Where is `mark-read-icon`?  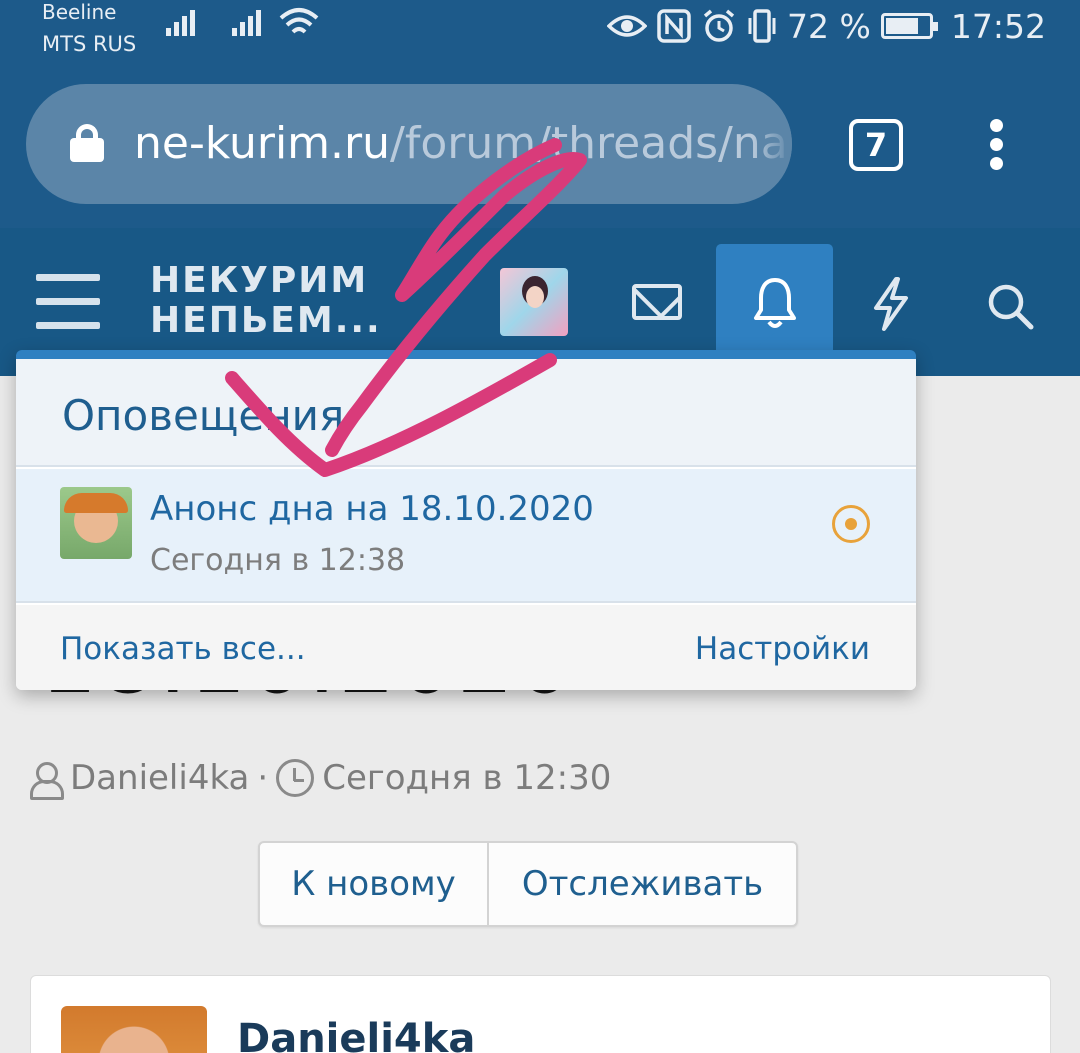 mark-read-icon is located at coordinates (851, 524).